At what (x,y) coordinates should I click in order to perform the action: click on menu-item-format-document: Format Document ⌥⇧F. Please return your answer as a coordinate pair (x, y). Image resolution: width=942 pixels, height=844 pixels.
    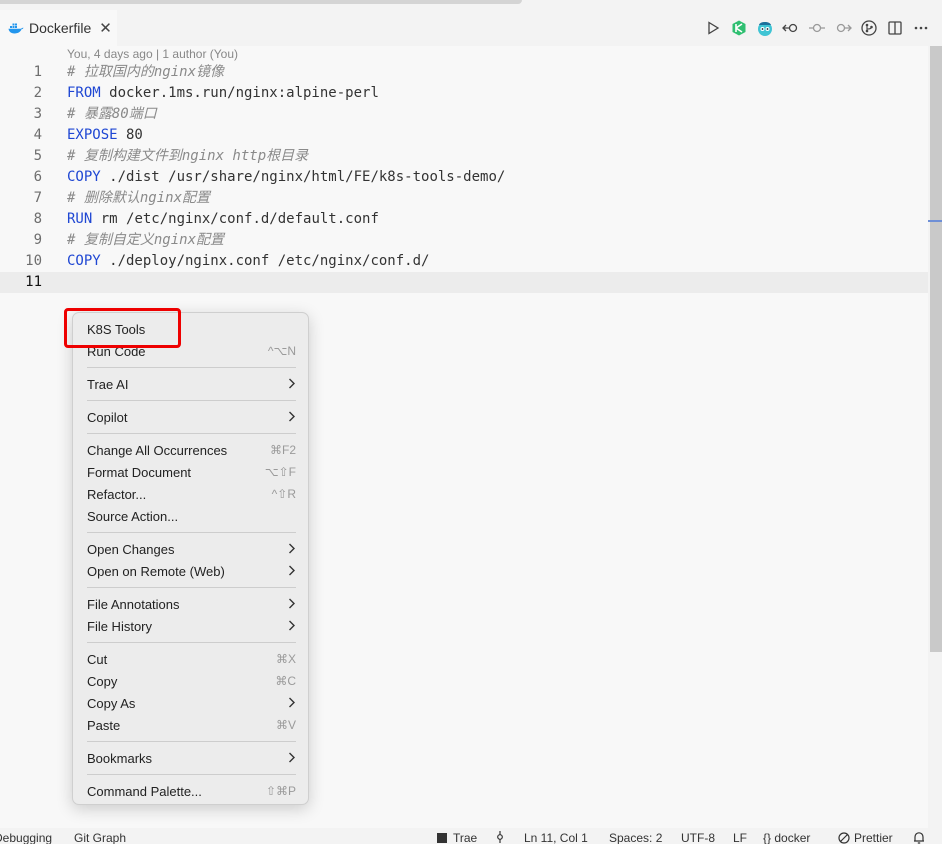
    Looking at the image, I should click on (191, 472).